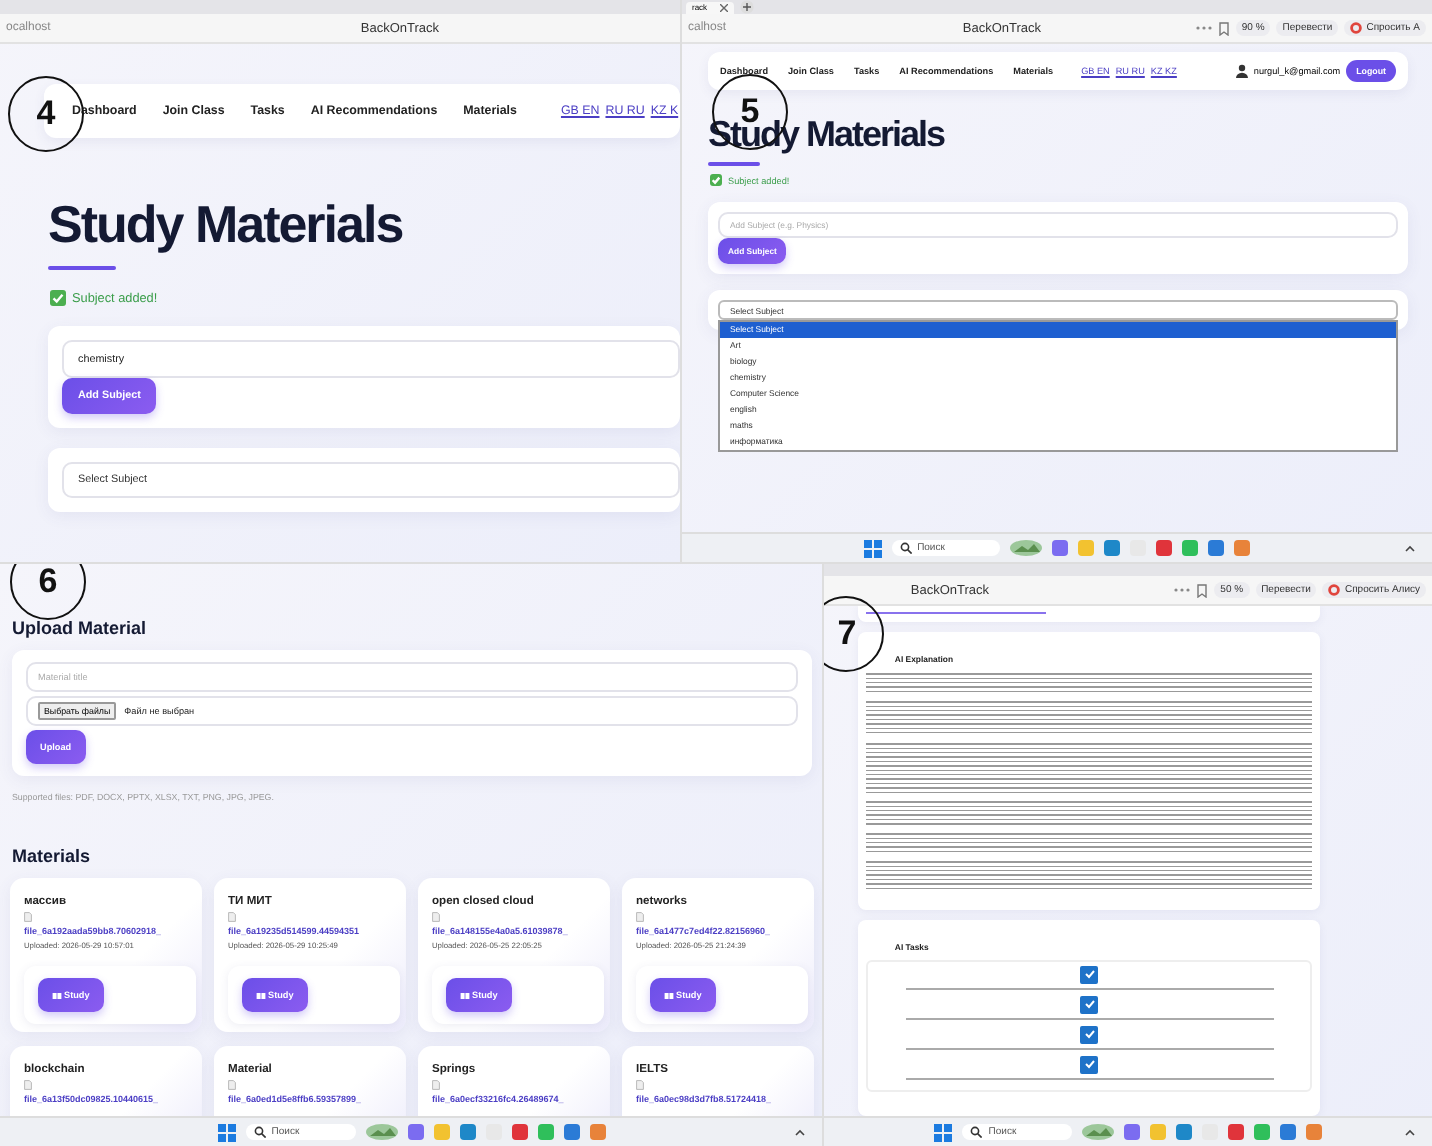 The height and width of the screenshot is (1146, 1432). Describe the element at coordinates (226, 225) in the screenshot. I see `page-heading: Study Materials` at that location.